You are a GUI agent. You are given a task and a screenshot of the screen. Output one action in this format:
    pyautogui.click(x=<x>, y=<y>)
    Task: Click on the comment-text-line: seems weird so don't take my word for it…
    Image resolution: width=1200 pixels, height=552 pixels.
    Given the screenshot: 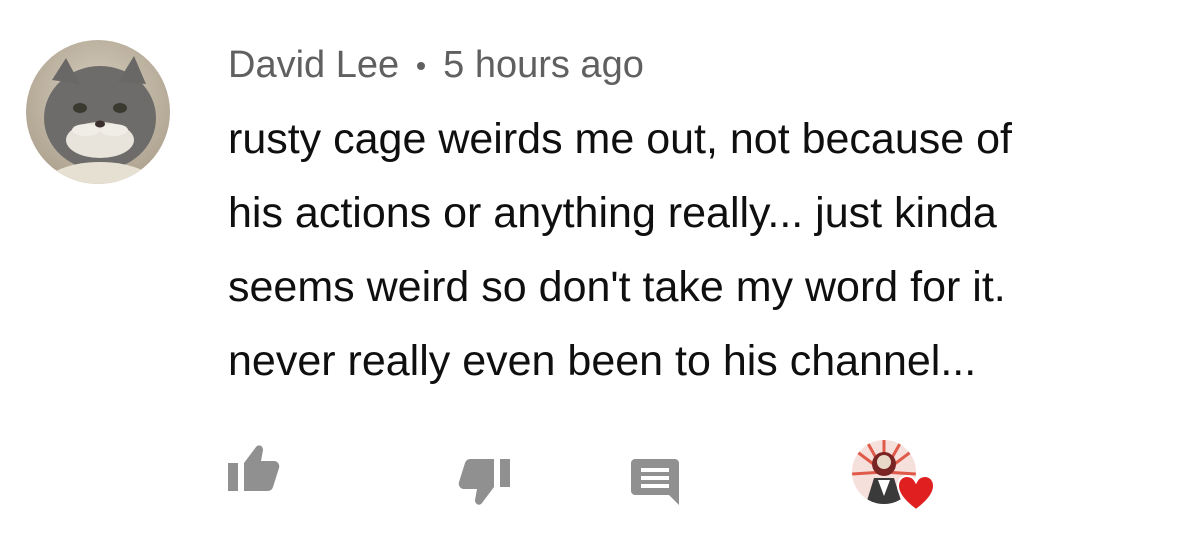 What is the action you would take?
    pyautogui.click(x=617, y=287)
    